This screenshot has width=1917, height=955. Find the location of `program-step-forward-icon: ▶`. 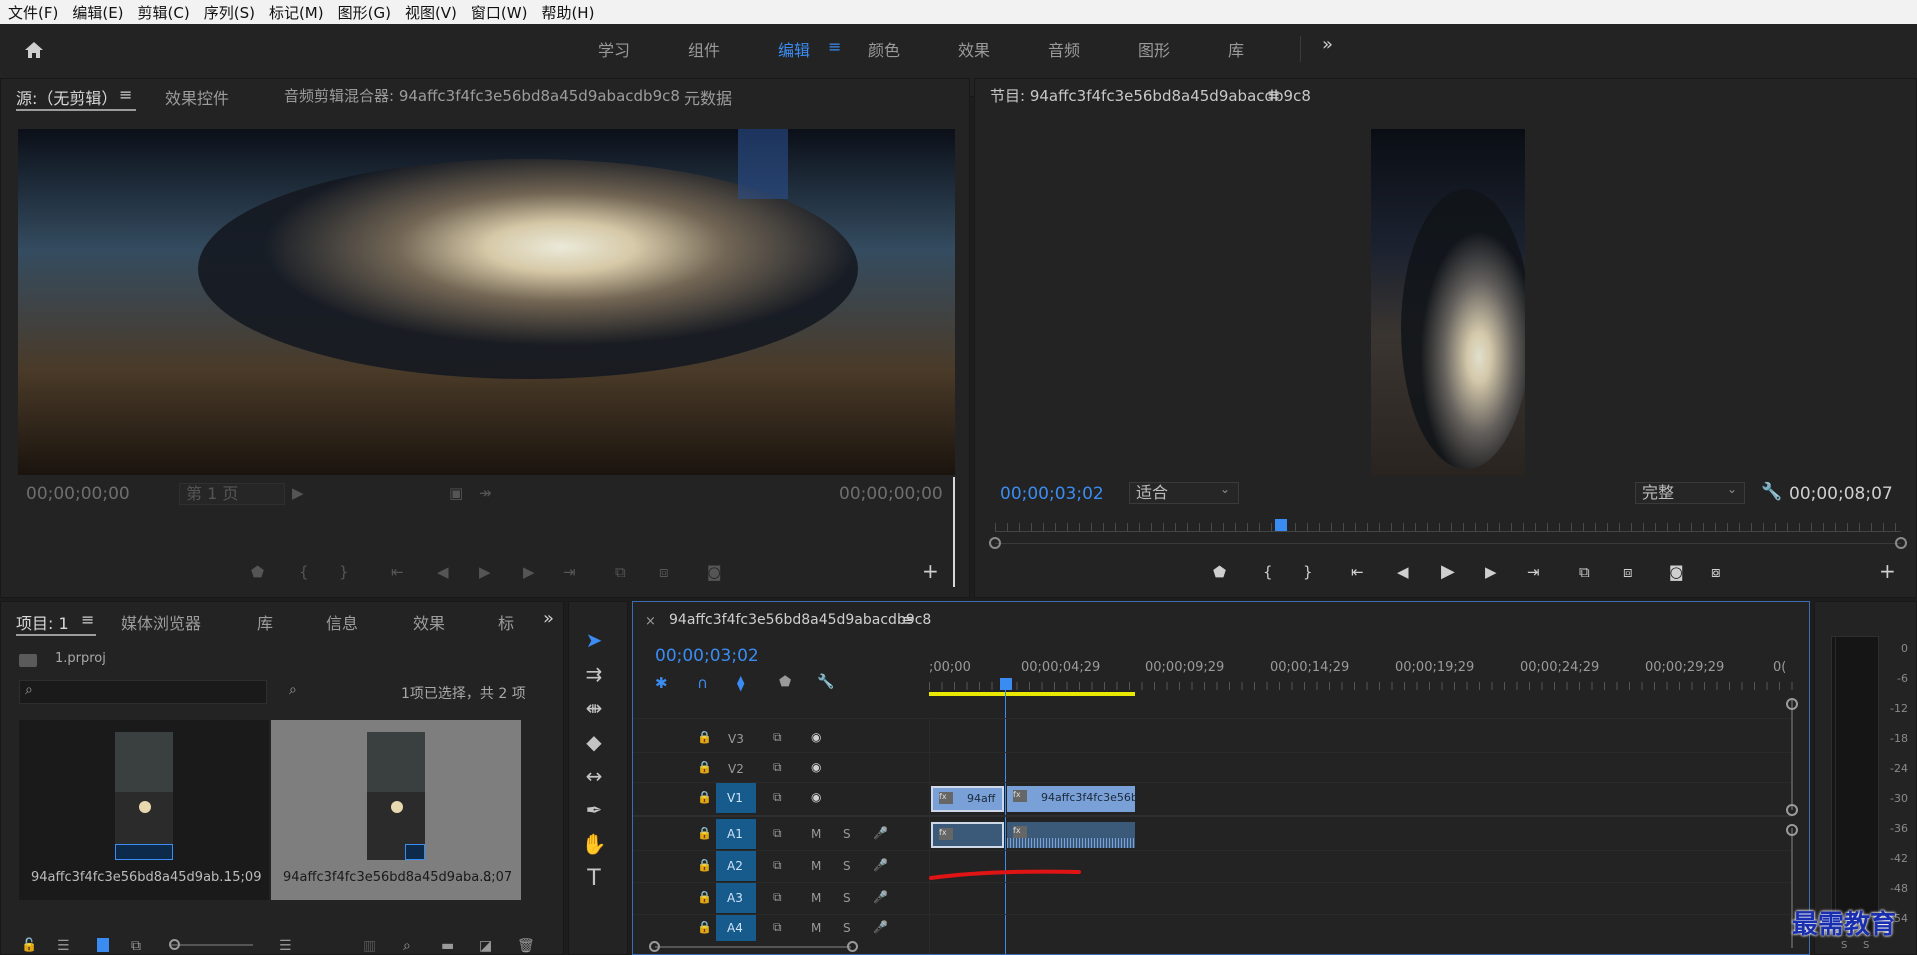

program-step-forward-icon: ▶ is located at coordinates (1491, 572).